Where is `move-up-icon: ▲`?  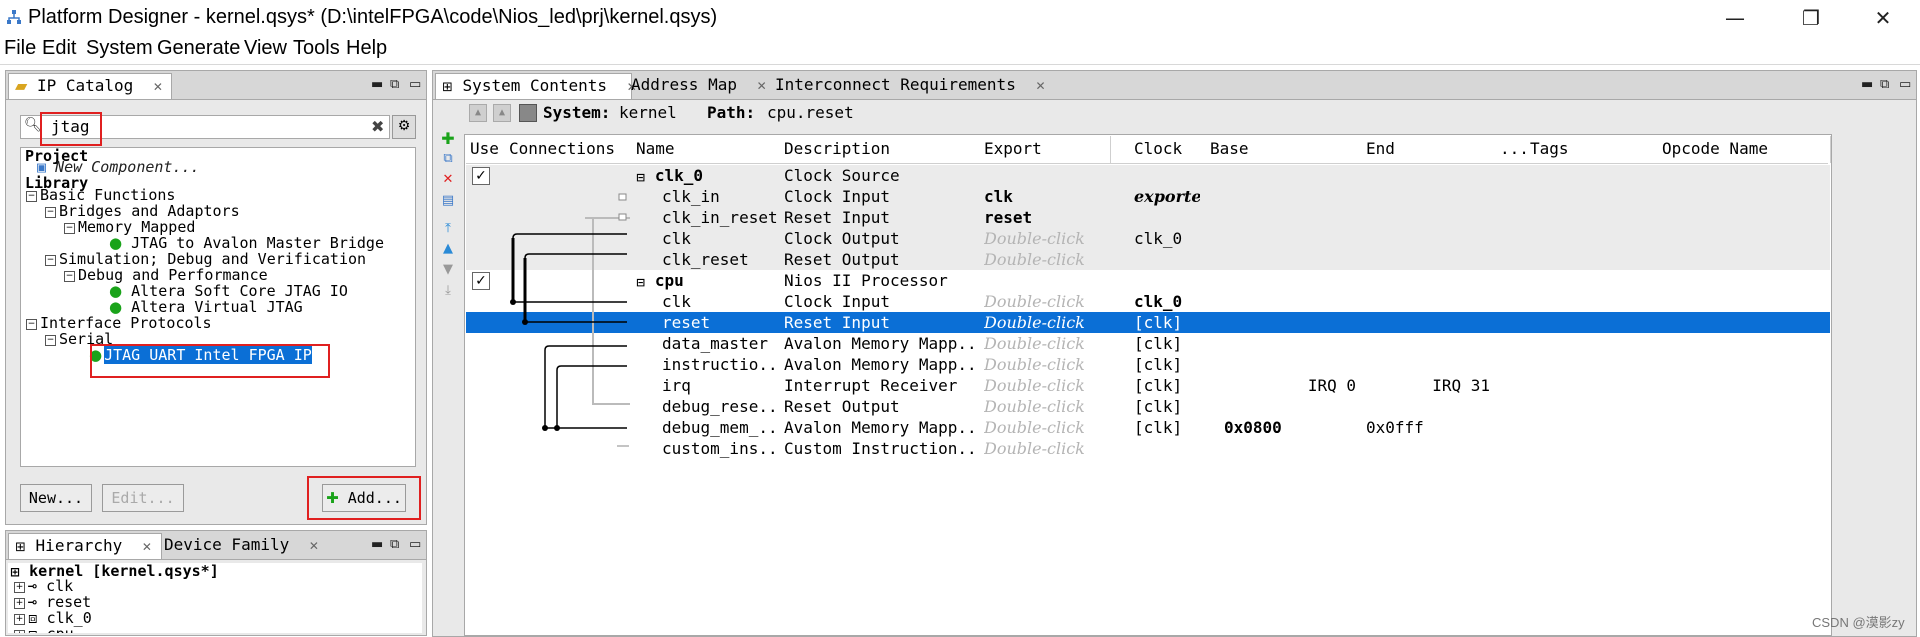 move-up-icon: ▲ is located at coordinates (448, 249).